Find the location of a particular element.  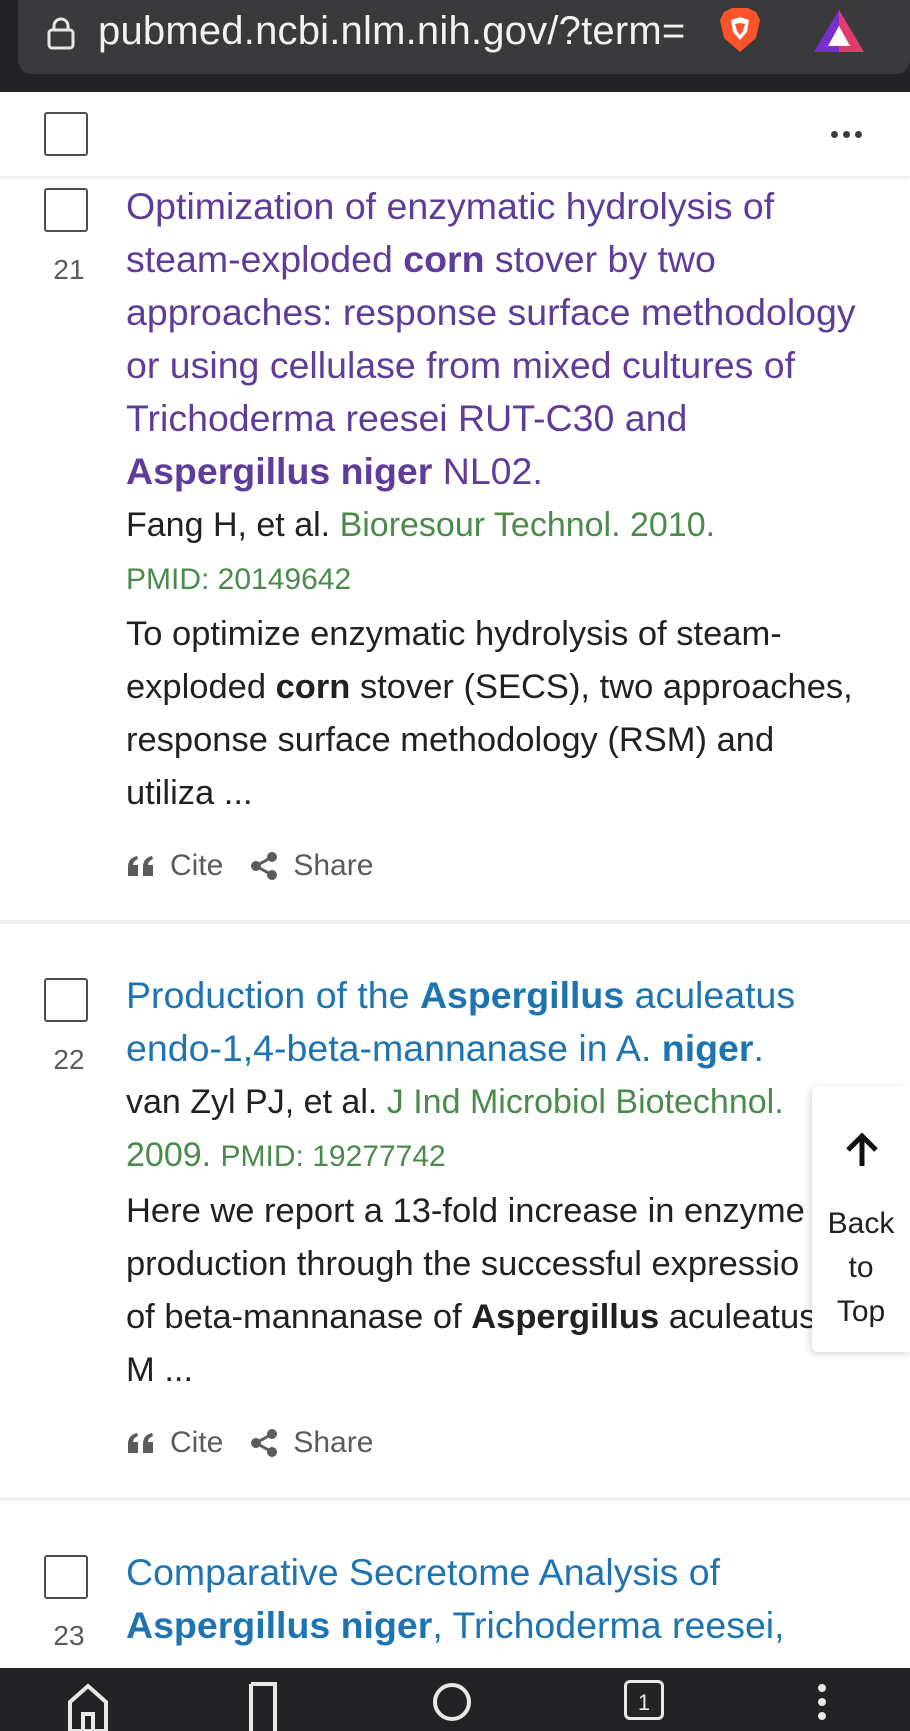

lock-icon is located at coordinates (61, 33).